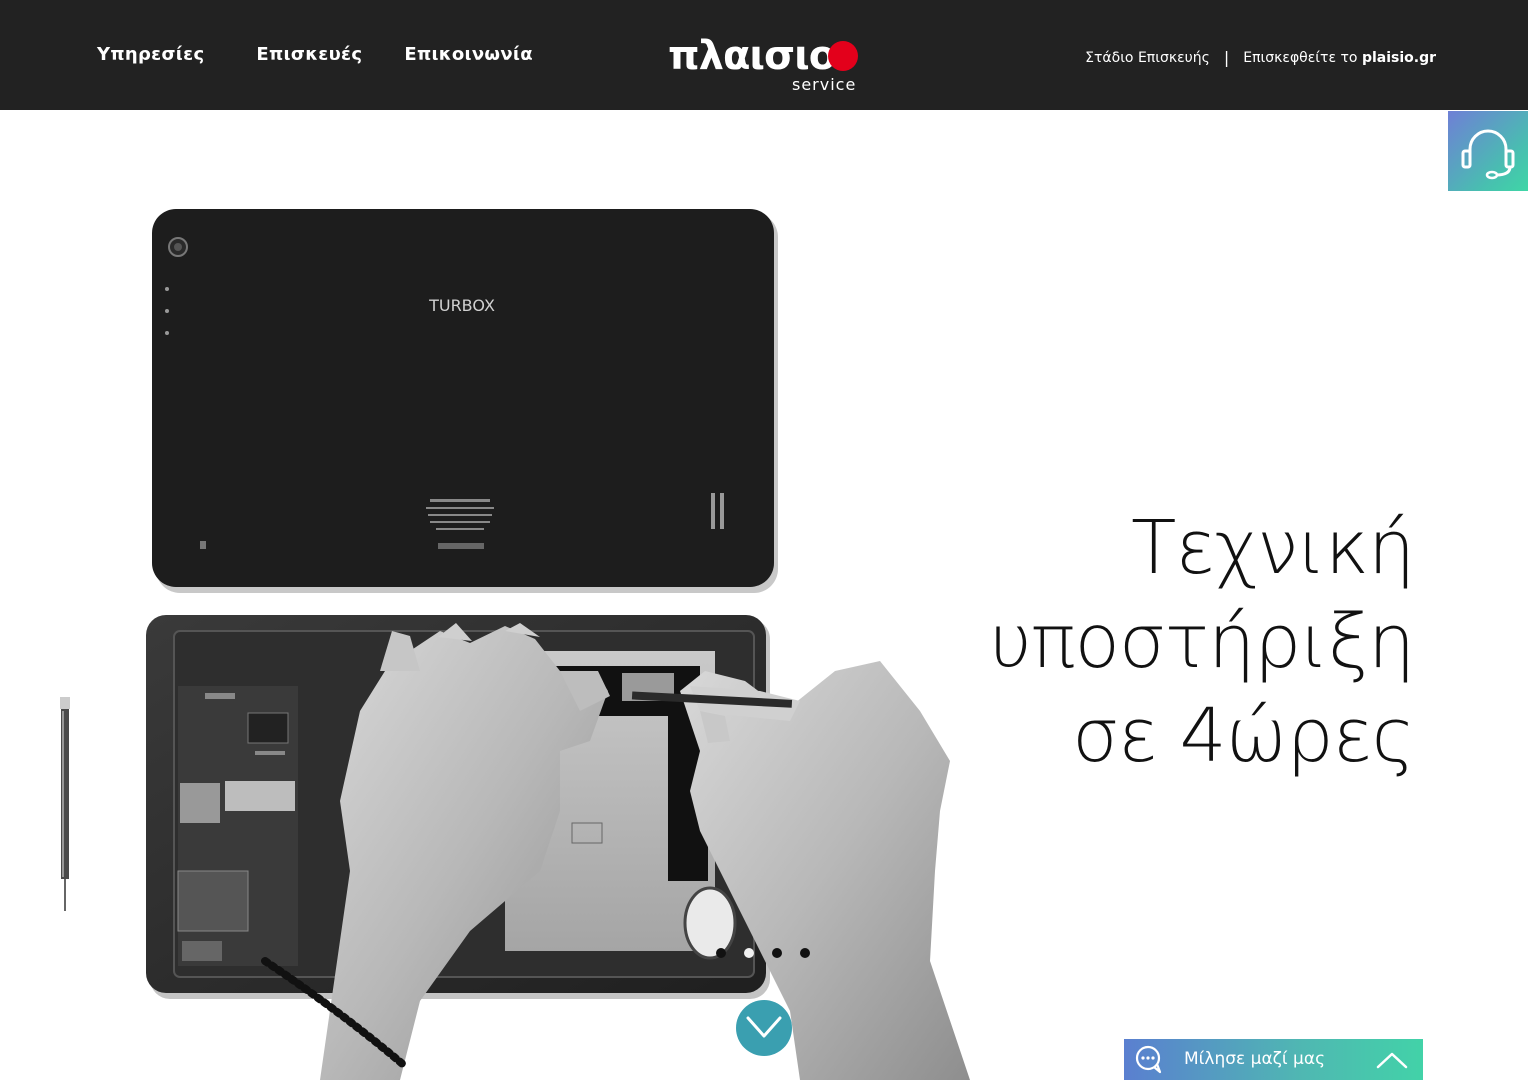 The height and width of the screenshot is (1080, 1528). I want to click on logo-subtitle: service, so click(824, 84).